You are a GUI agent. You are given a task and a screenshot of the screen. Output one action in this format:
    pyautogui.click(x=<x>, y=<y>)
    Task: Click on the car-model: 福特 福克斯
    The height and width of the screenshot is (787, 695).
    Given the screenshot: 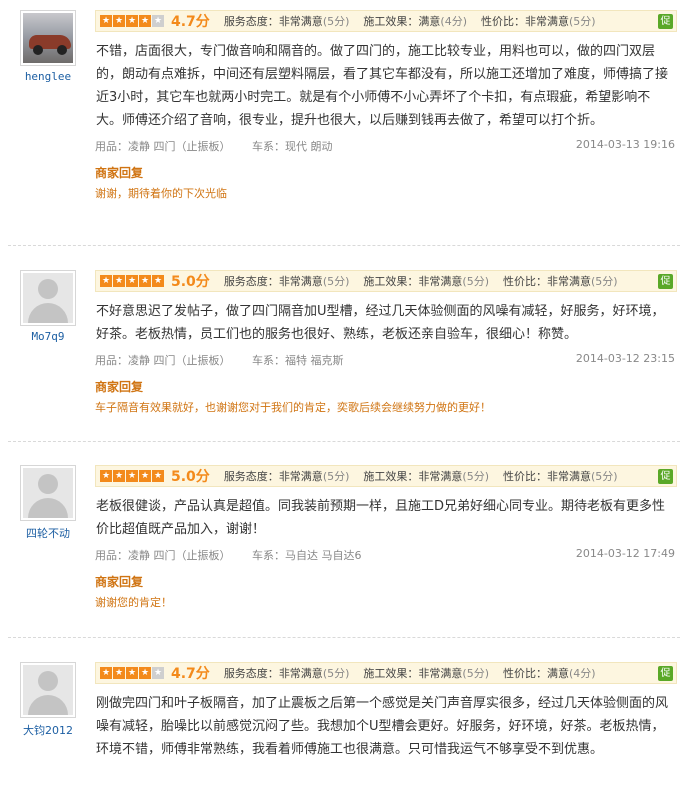 What is the action you would take?
    pyautogui.click(x=314, y=360)
    